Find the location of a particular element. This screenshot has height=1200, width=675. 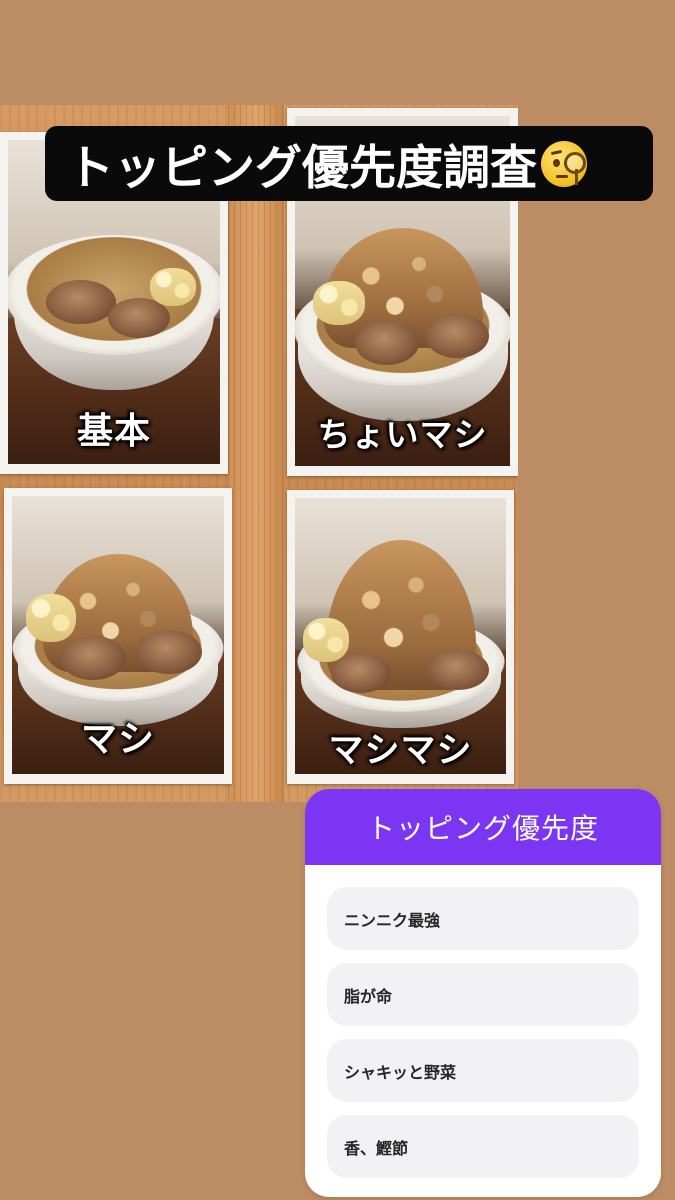

quiz-question: トッピング優先度 is located at coordinates (482, 828).